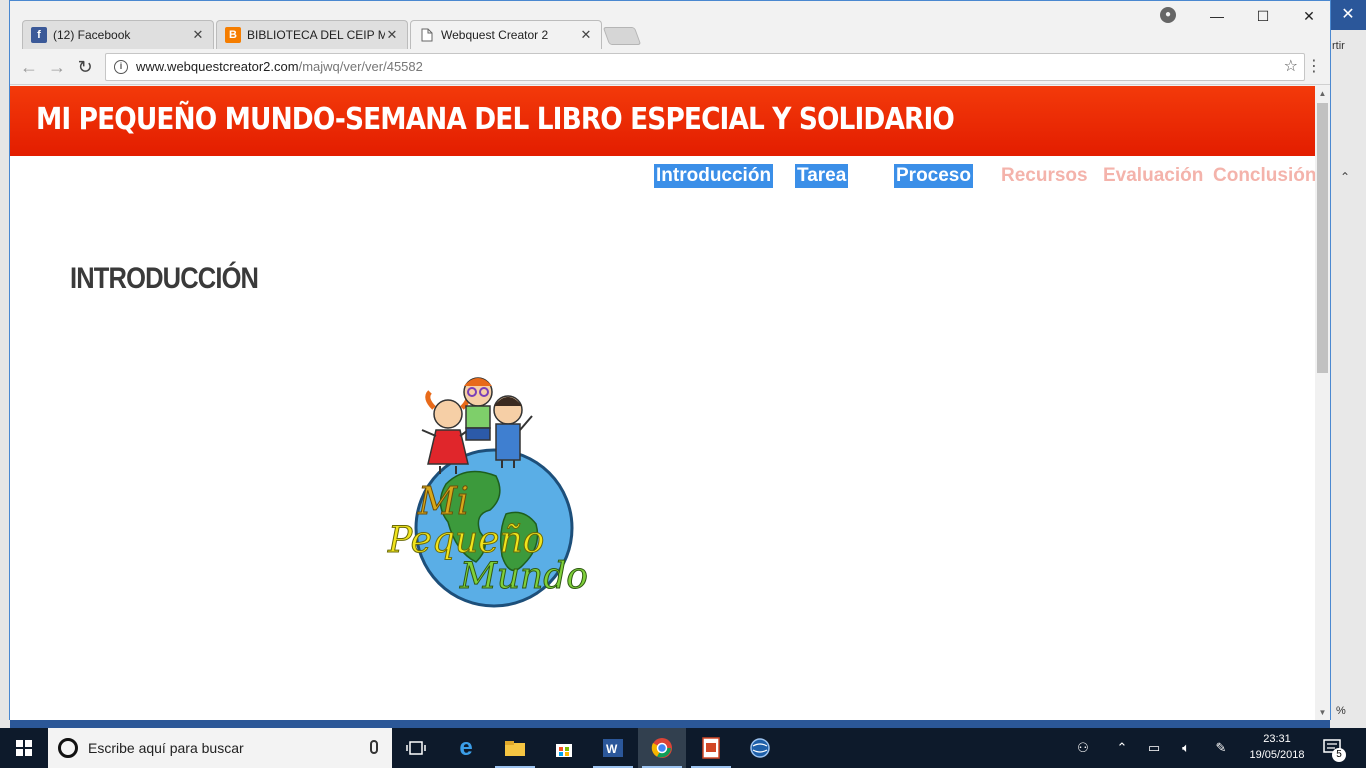 Image resolution: width=1366 pixels, height=768 pixels. I want to click on info-icon: i, so click(121, 67).